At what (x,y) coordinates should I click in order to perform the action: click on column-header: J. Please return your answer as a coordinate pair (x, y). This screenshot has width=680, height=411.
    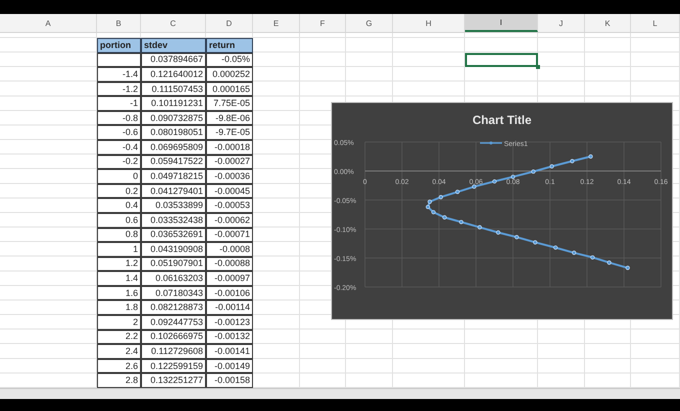
    Looking at the image, I should click on (561, 23).